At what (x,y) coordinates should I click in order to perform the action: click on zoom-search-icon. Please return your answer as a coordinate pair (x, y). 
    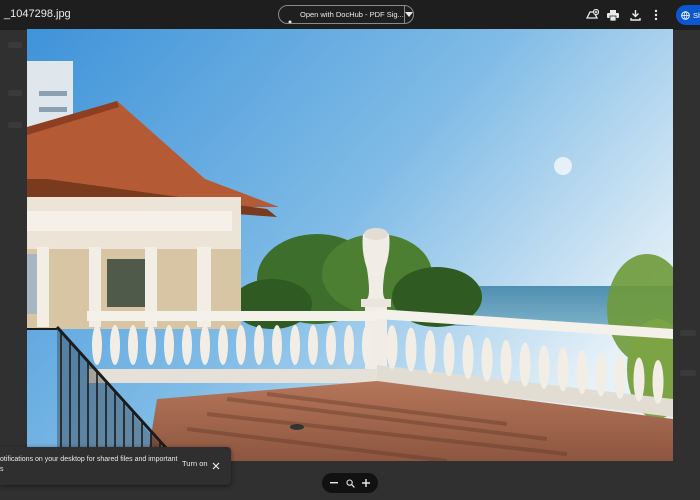
    Looking at the image, I should click on (350, 483).